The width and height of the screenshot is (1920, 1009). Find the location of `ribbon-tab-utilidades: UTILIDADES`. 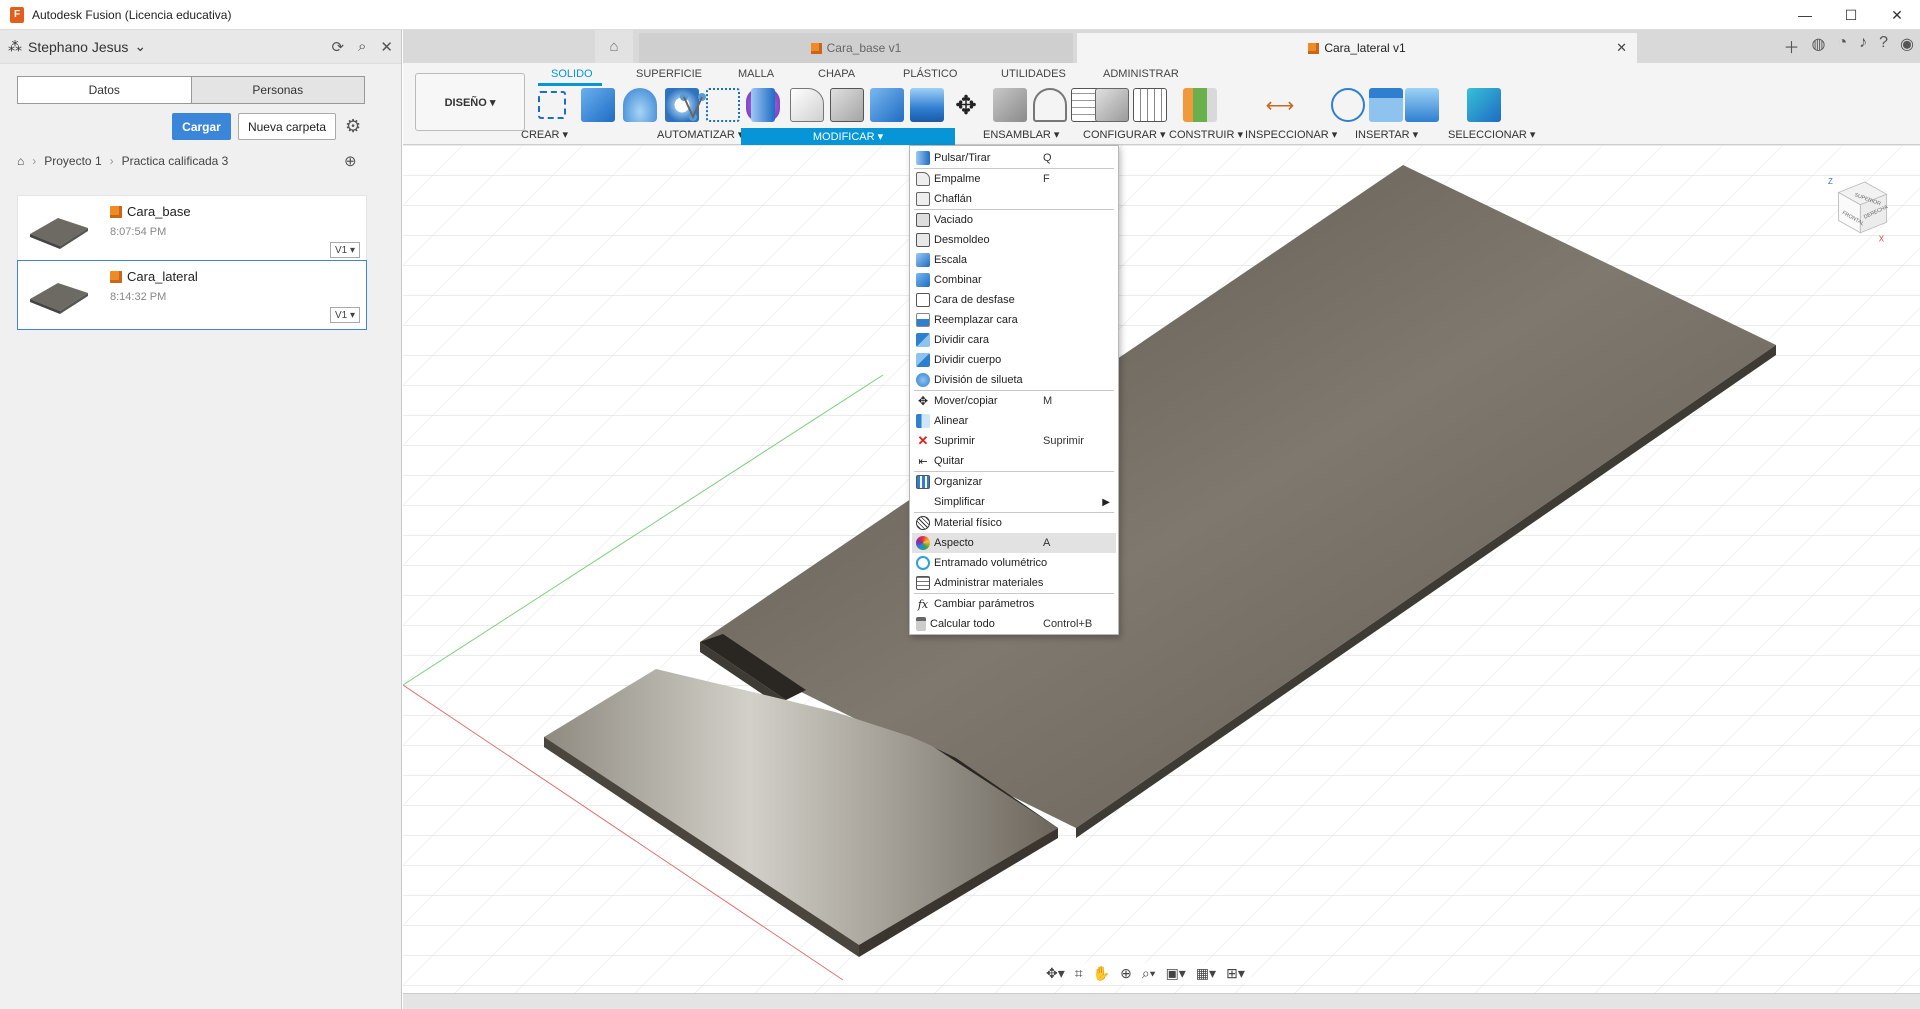

ribbon-tab-utilidades: UTILIDADES is located at coordinates (1033, 74).